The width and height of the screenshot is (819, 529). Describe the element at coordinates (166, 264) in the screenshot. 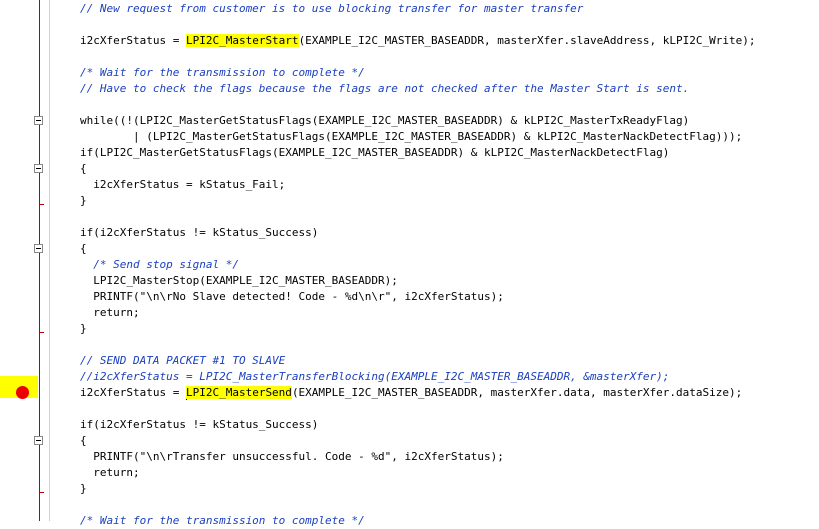

I see `code-comment: /* Send stop signal */` at that location.